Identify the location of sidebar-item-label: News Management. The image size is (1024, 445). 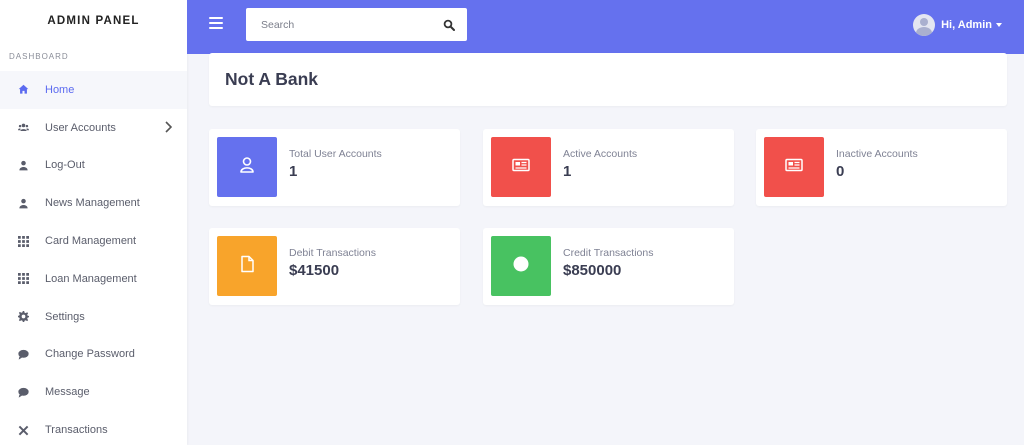
(92, 203).